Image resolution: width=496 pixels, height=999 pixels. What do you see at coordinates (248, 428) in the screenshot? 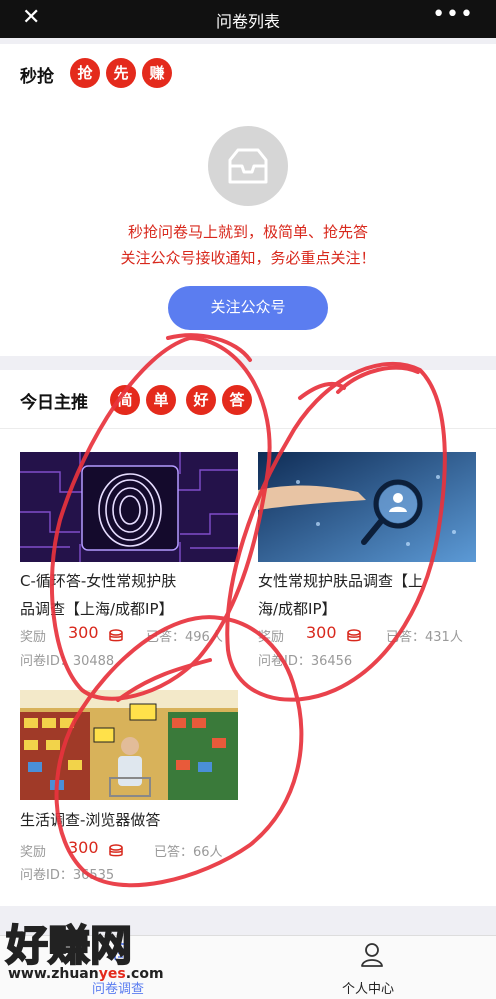
I see `section-divider` at bounding box center [248, 428].